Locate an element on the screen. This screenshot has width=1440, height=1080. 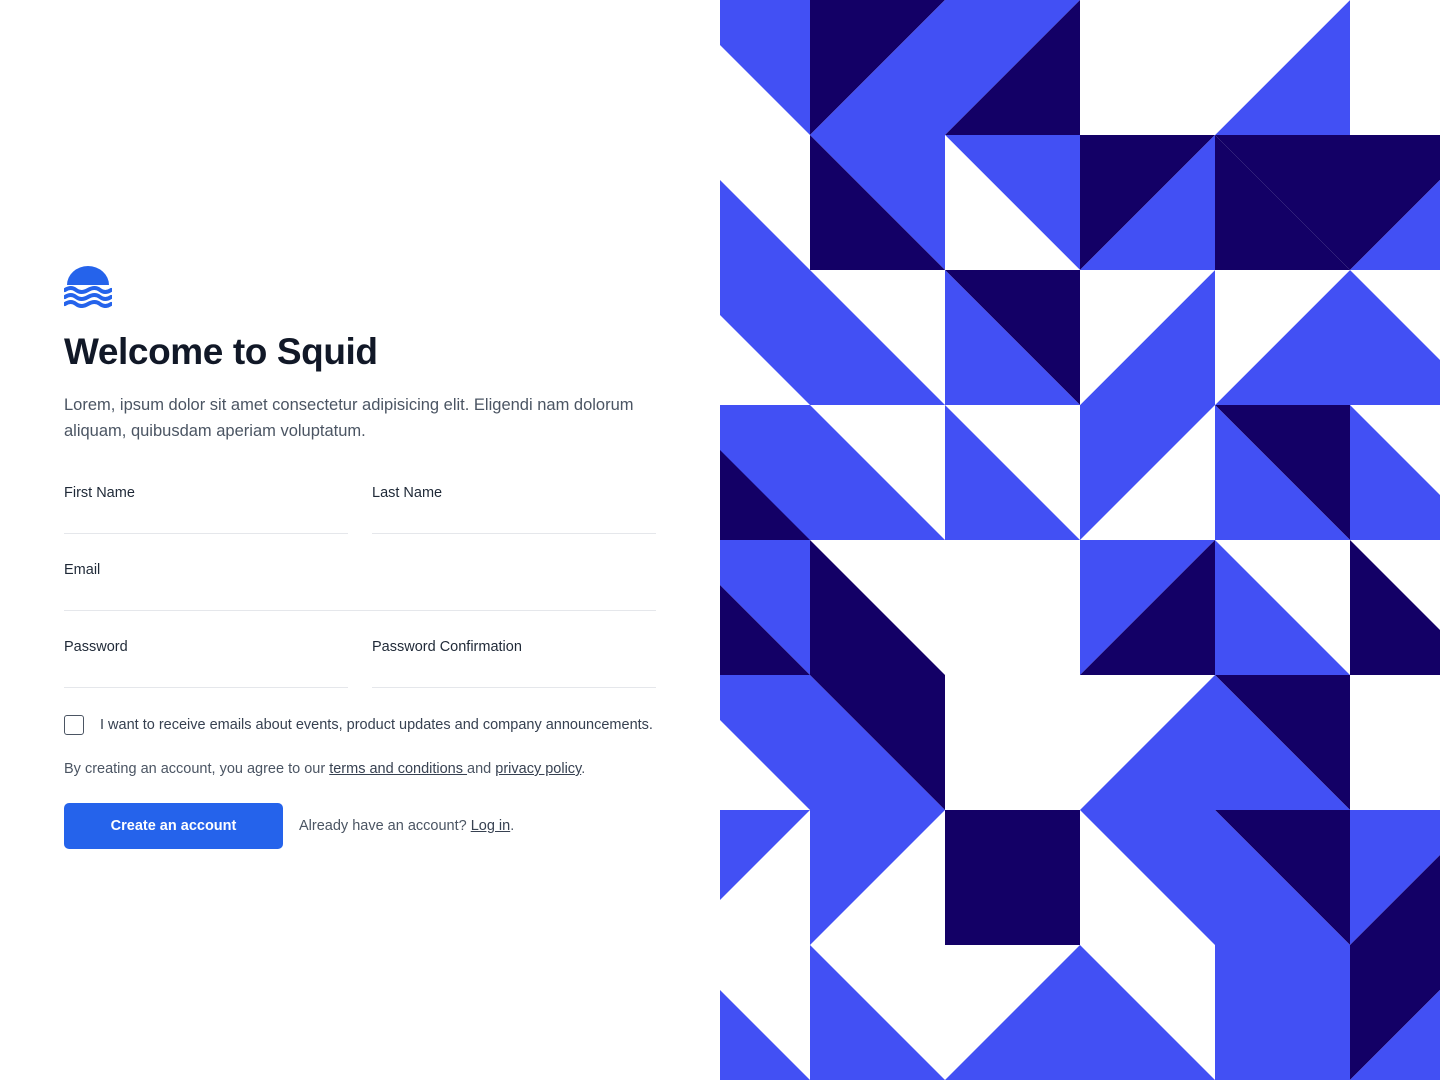
email-label: Email is located at coordinates (82, 570).